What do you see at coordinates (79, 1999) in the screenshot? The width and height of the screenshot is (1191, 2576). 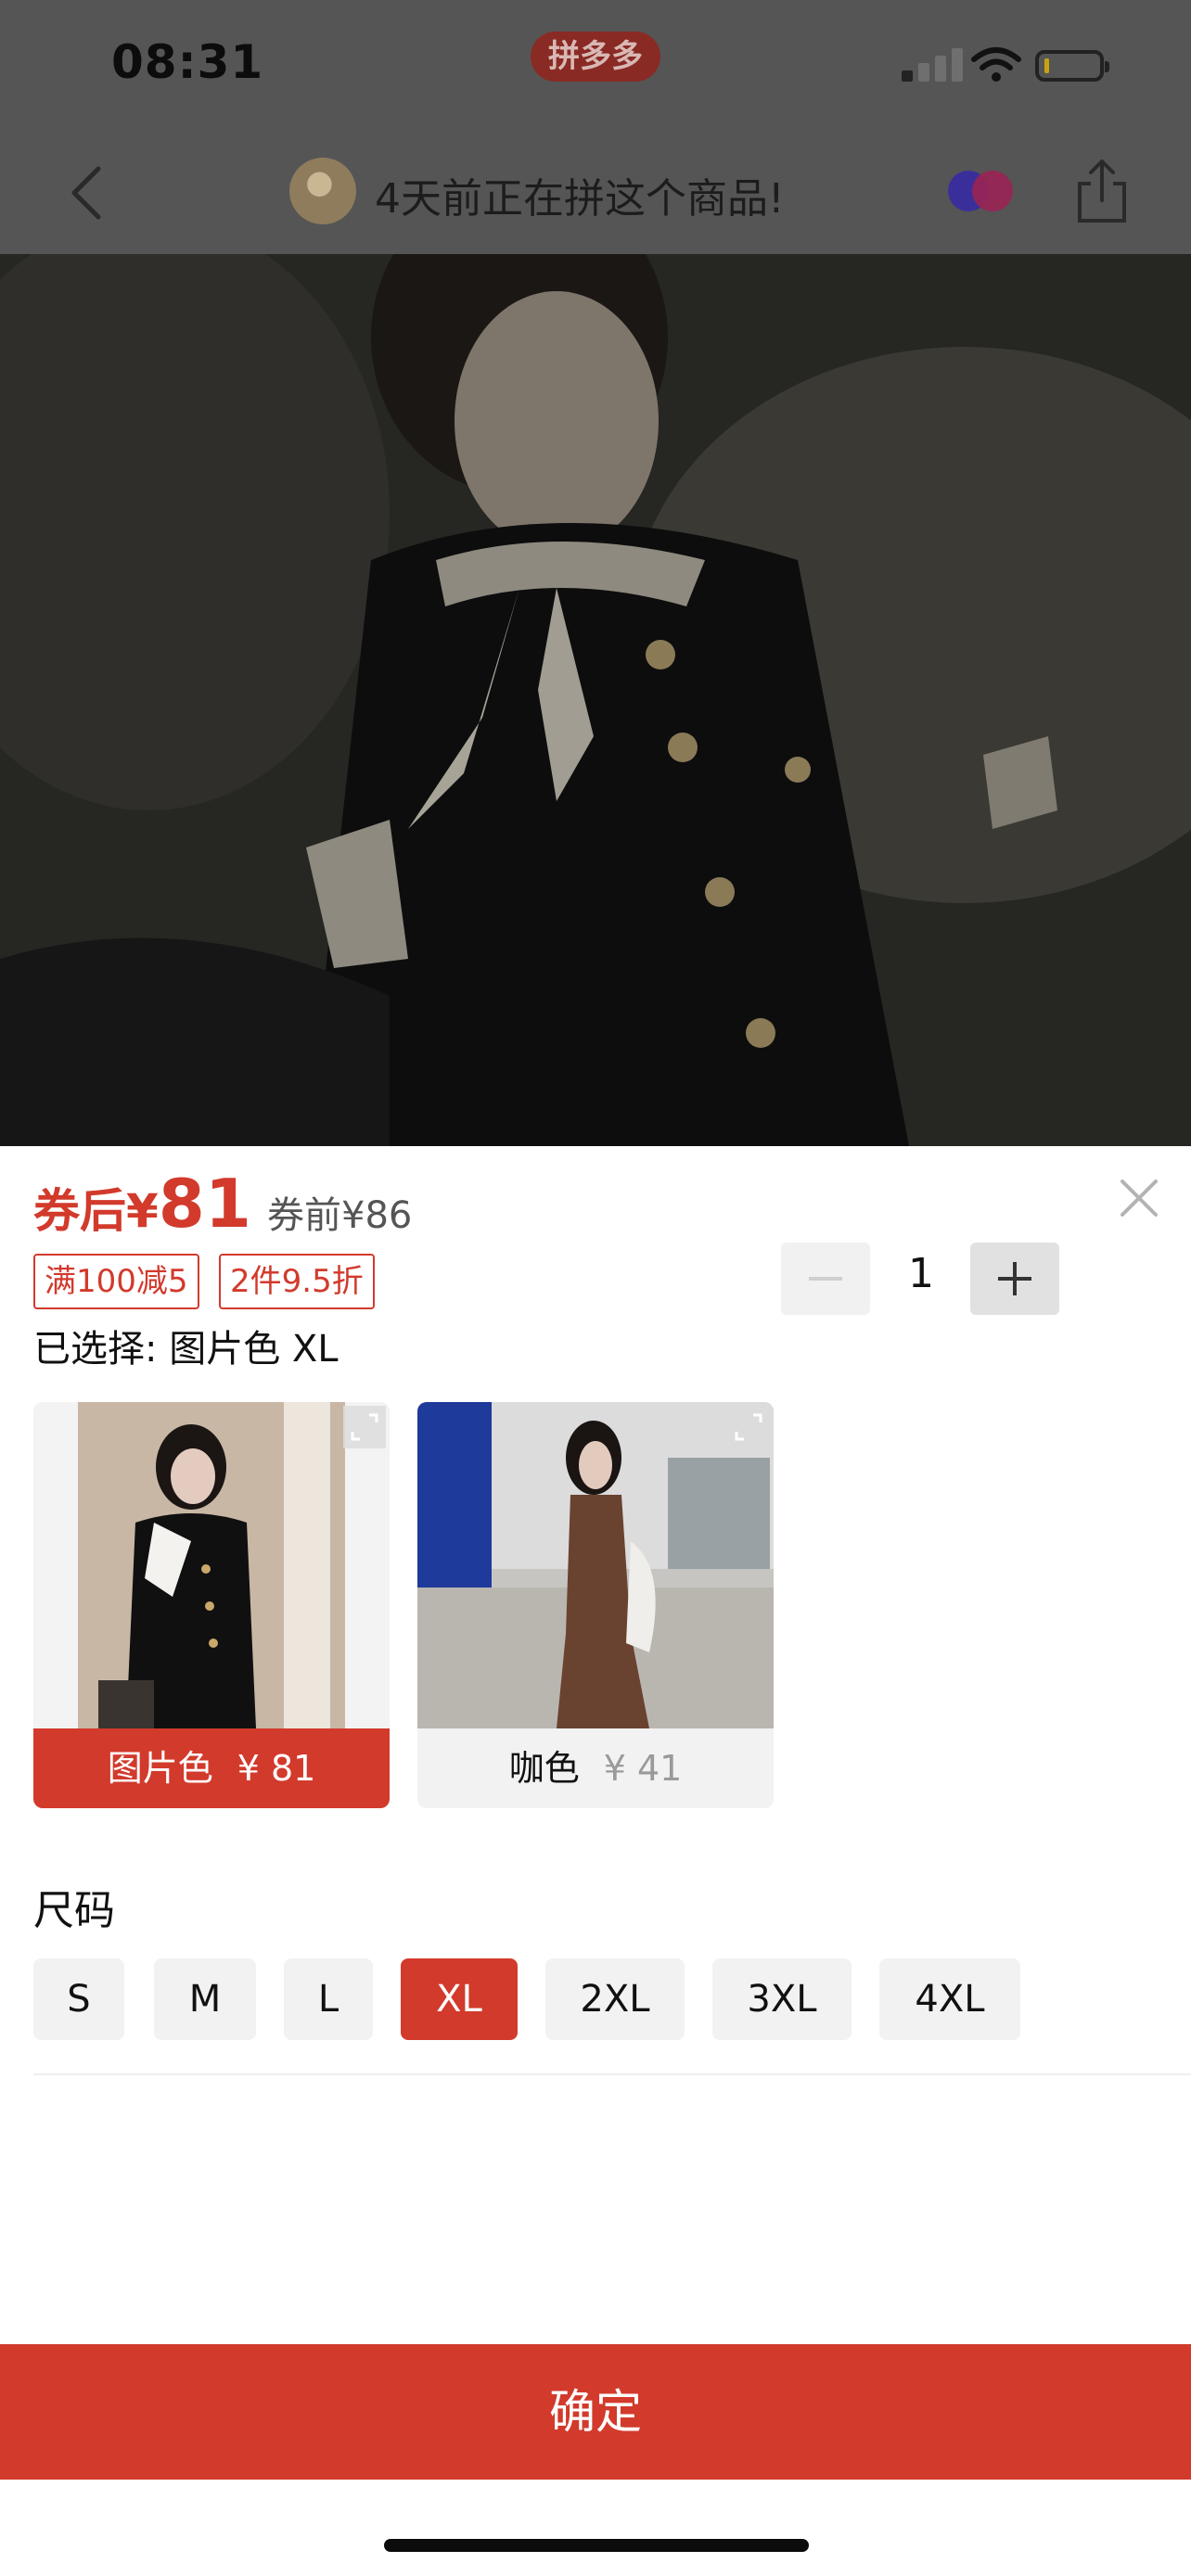 I see `size-option-s: S` at bounding box center [79, 1999].